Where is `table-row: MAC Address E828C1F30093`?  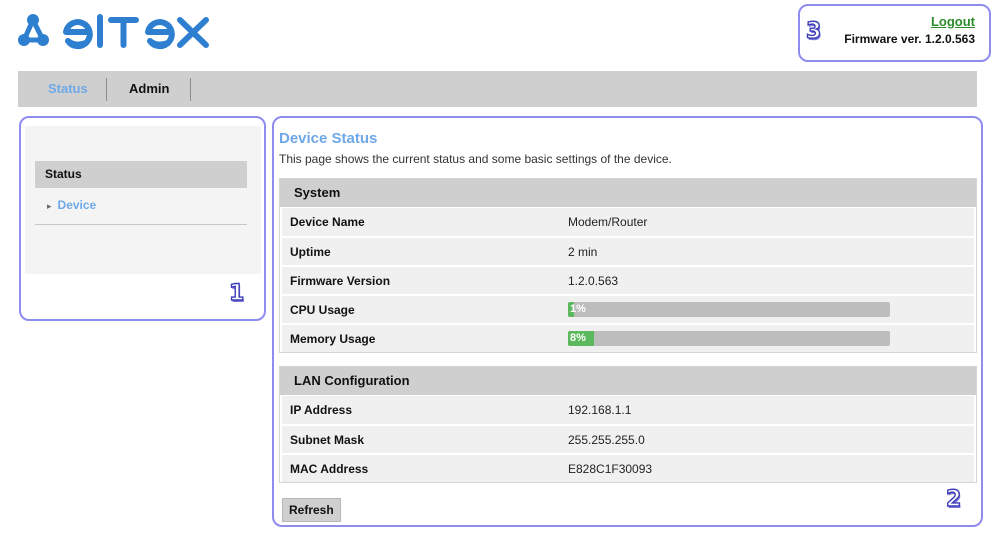 table-row: MAC Address E828C1F30093 is located at coordinates (628, 467).